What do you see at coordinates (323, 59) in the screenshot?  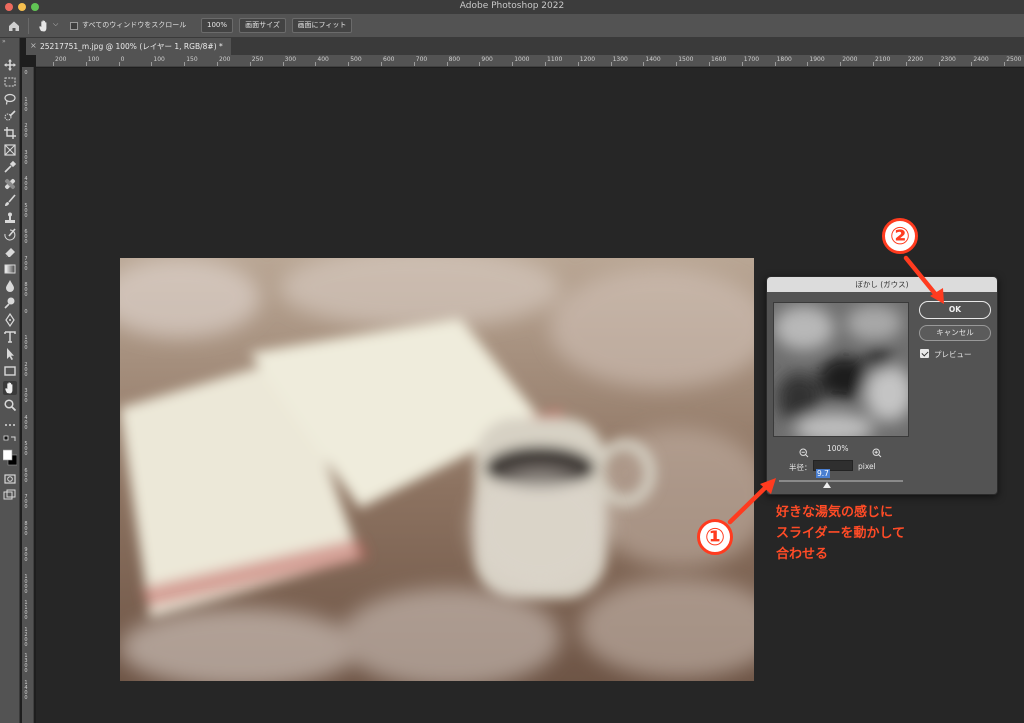 I see `ruler-label: 400` at bounding box center [323, 59].